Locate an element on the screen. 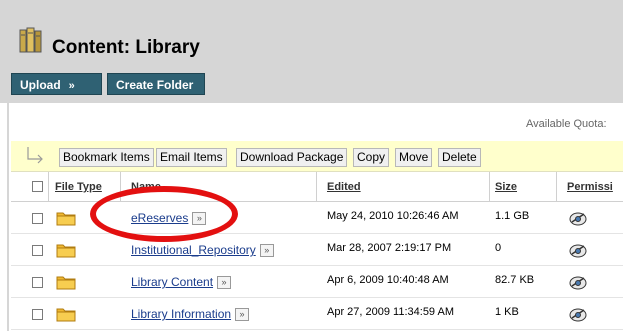  item-name: Institutional_Repository is located at coordinates (193, 250).